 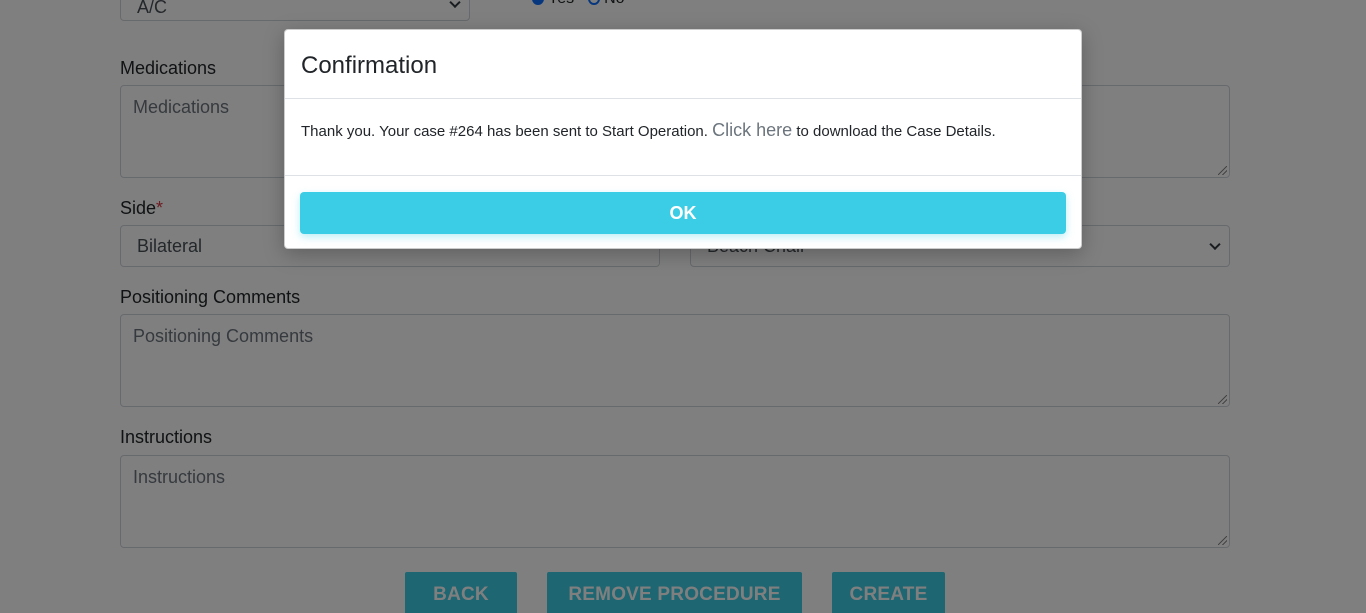 I want to click on modal-footer: OK, so click(x=683, y=213).